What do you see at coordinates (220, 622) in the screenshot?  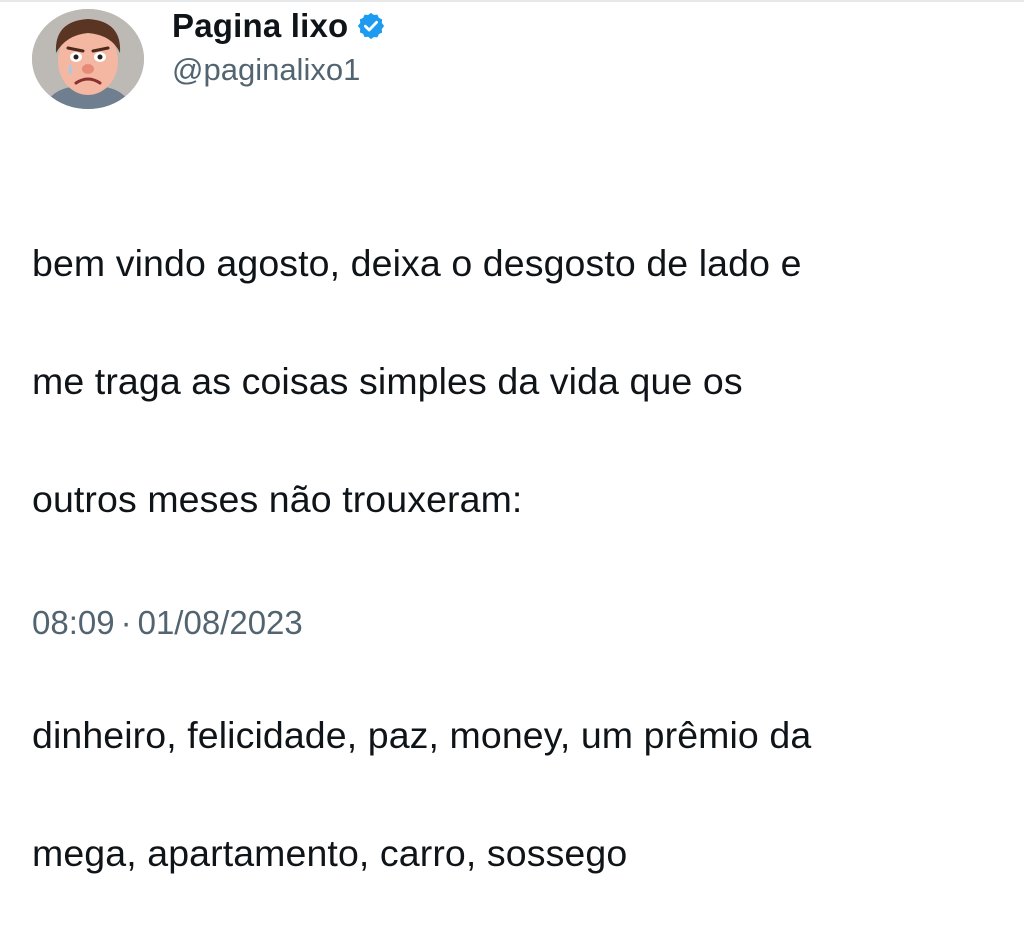 I see `tweet-date: 01/08/2023` at bounding box center [220, 622].